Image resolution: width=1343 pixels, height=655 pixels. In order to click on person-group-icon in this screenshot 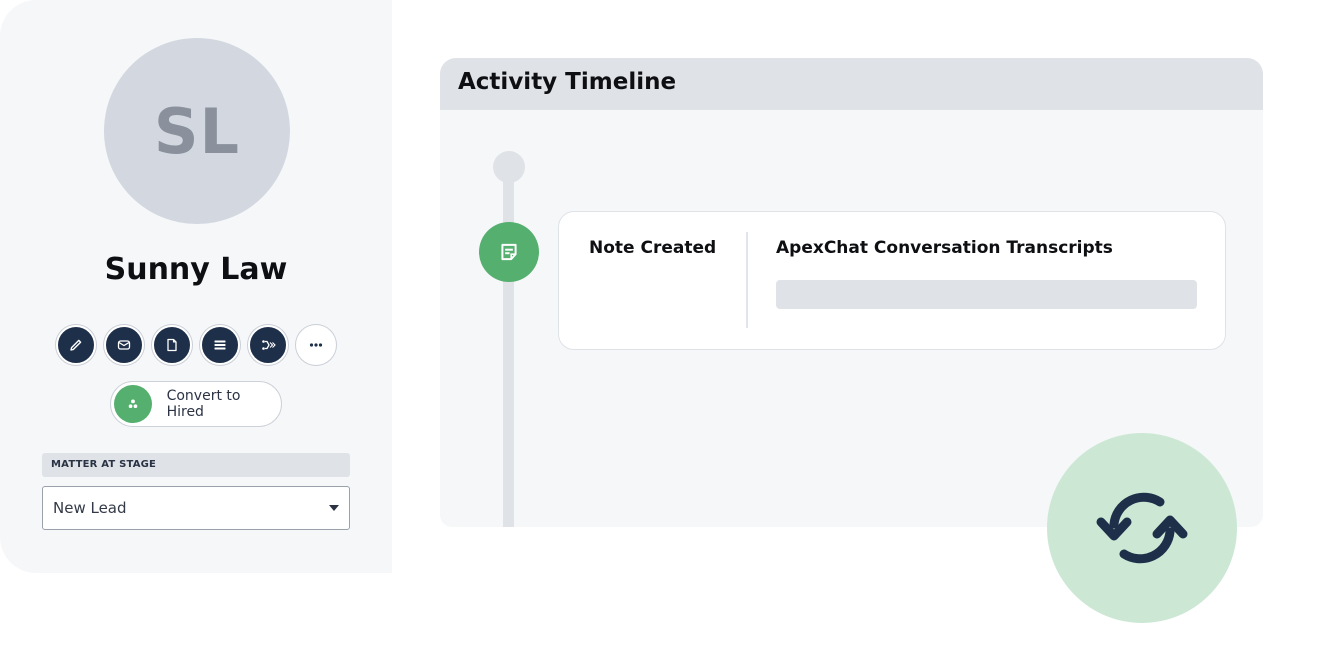, I will do `click(133, 404)`.